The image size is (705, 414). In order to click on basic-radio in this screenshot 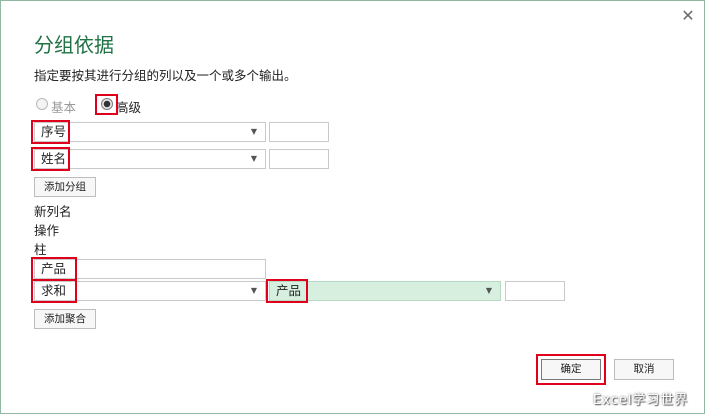, I will do `click(42, 104)`.